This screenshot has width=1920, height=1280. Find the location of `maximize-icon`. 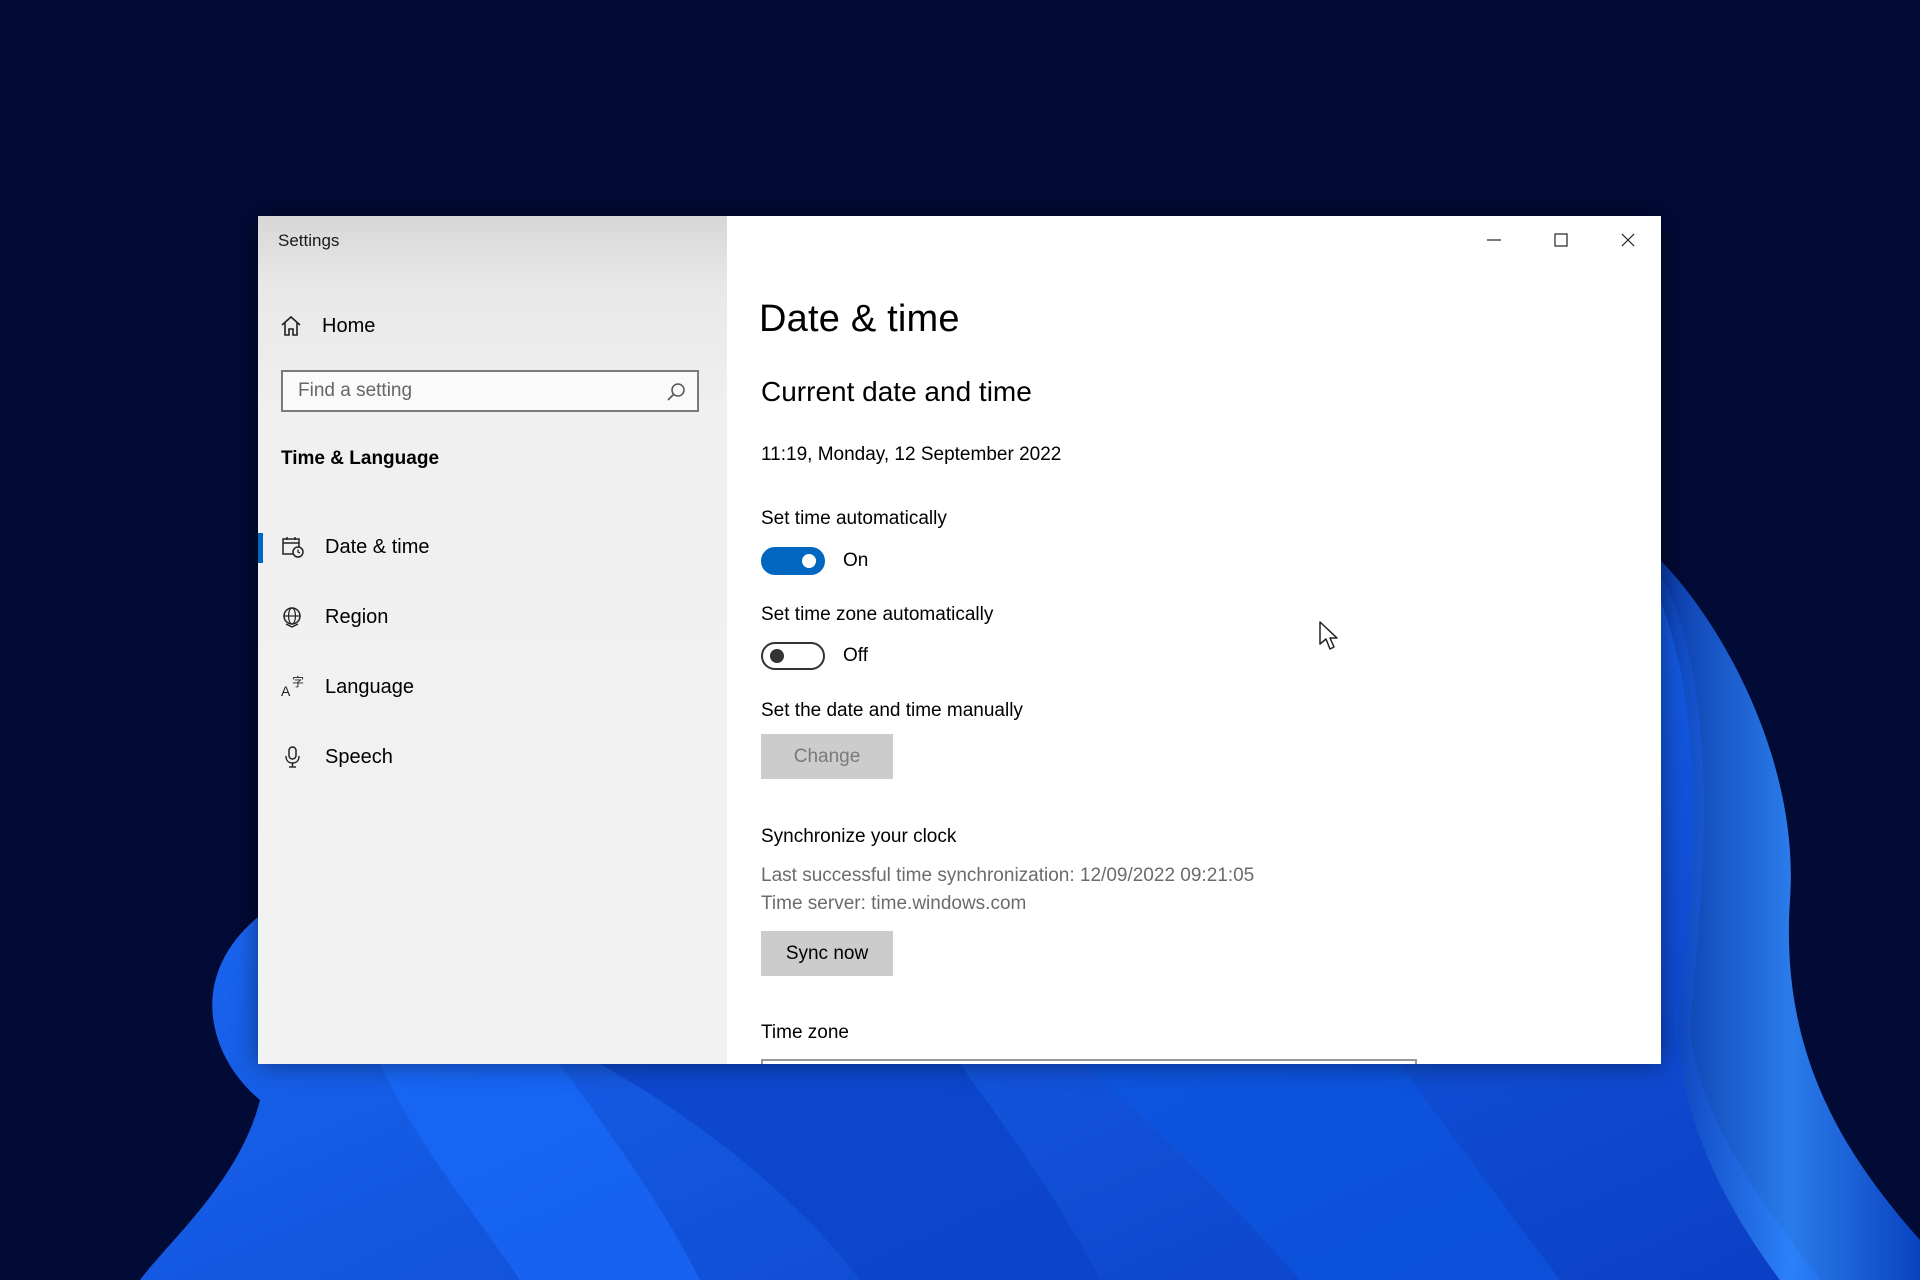

maximize-icon is located at coordinates (1560, 240).